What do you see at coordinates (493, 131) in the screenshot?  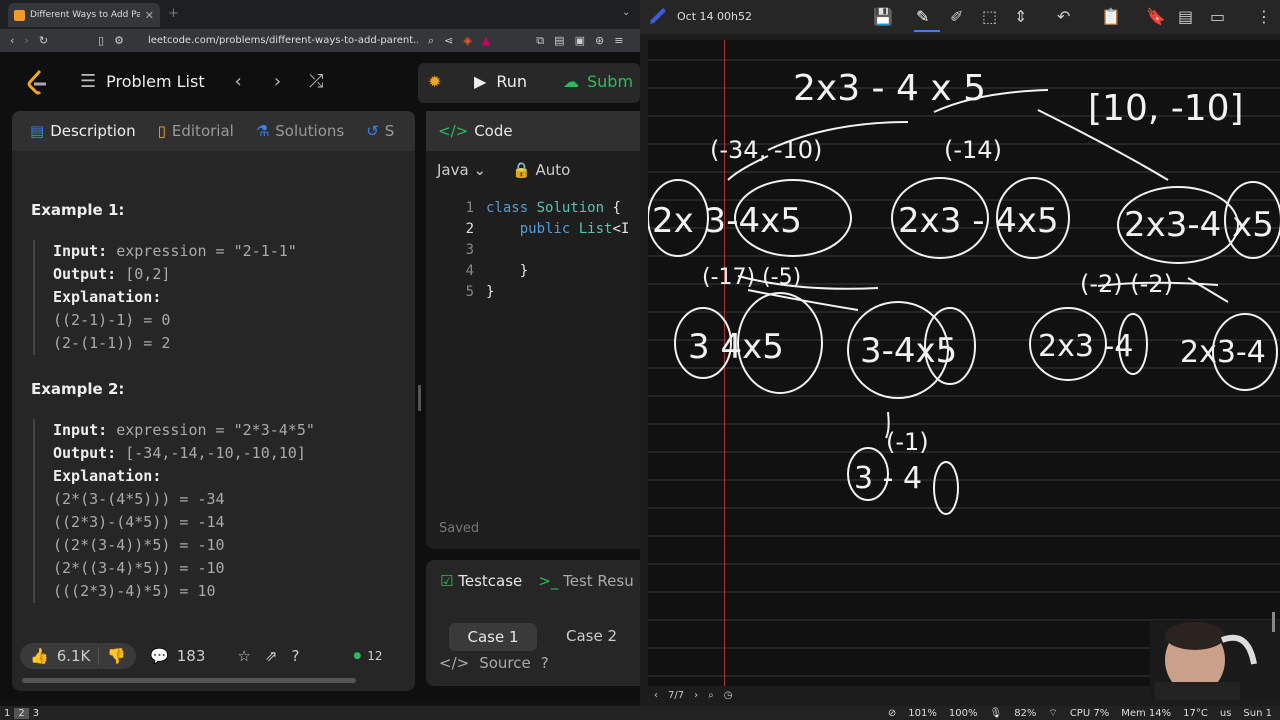 I see `tab-code: Code` at bounding box center [493, 131].